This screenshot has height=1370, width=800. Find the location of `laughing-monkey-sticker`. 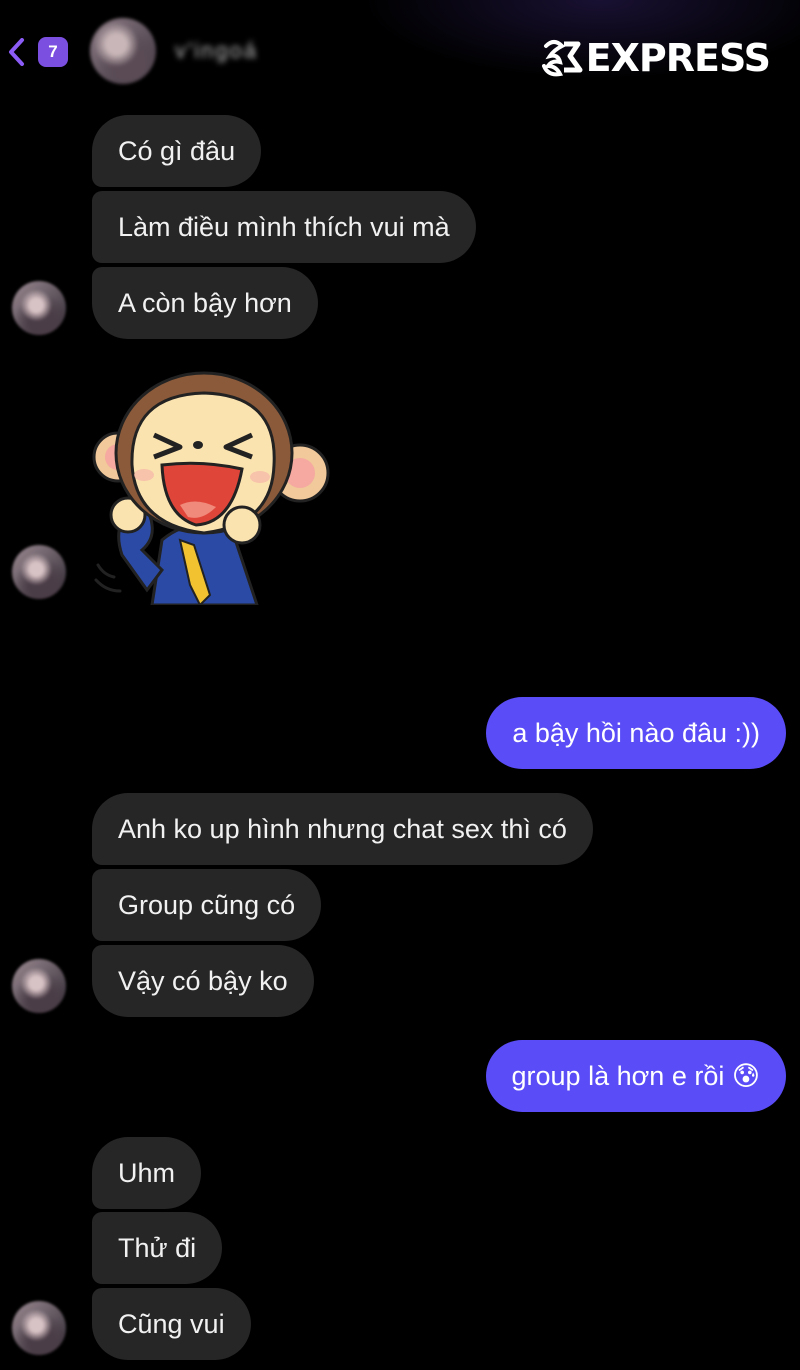

laughing-monkey-sticker is located at coordinates (214, 485).